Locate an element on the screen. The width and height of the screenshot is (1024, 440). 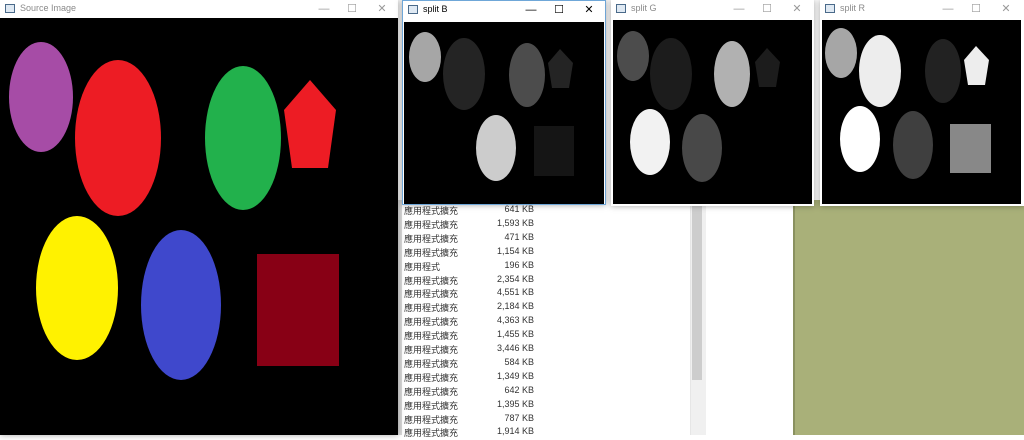
yellow-ellipse is located at coordinates (77, 288).